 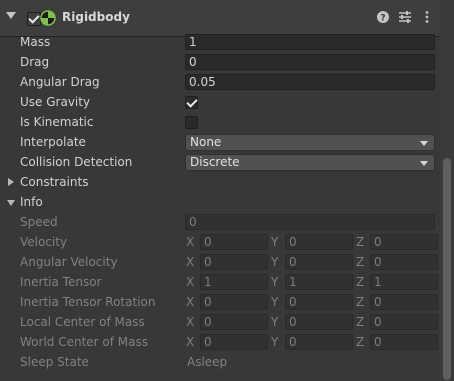 What do you see at coordinates (220, 263) in the screenshot?
I see `angular-velocity-row: Angular Velocity X0 Y0 Z0` at bounding box center [220, 263].